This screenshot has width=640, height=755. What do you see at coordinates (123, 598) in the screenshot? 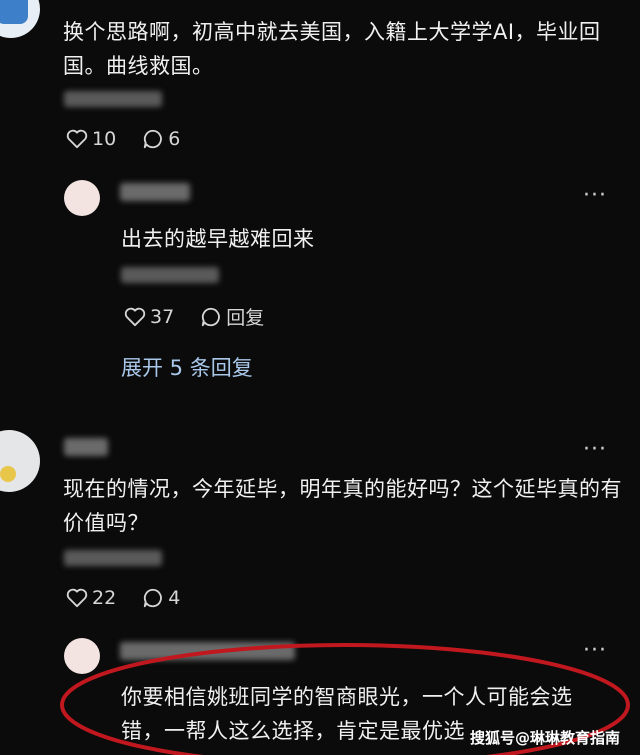
I see `comment-actions: 22 4` at bounding box center [123, 598].